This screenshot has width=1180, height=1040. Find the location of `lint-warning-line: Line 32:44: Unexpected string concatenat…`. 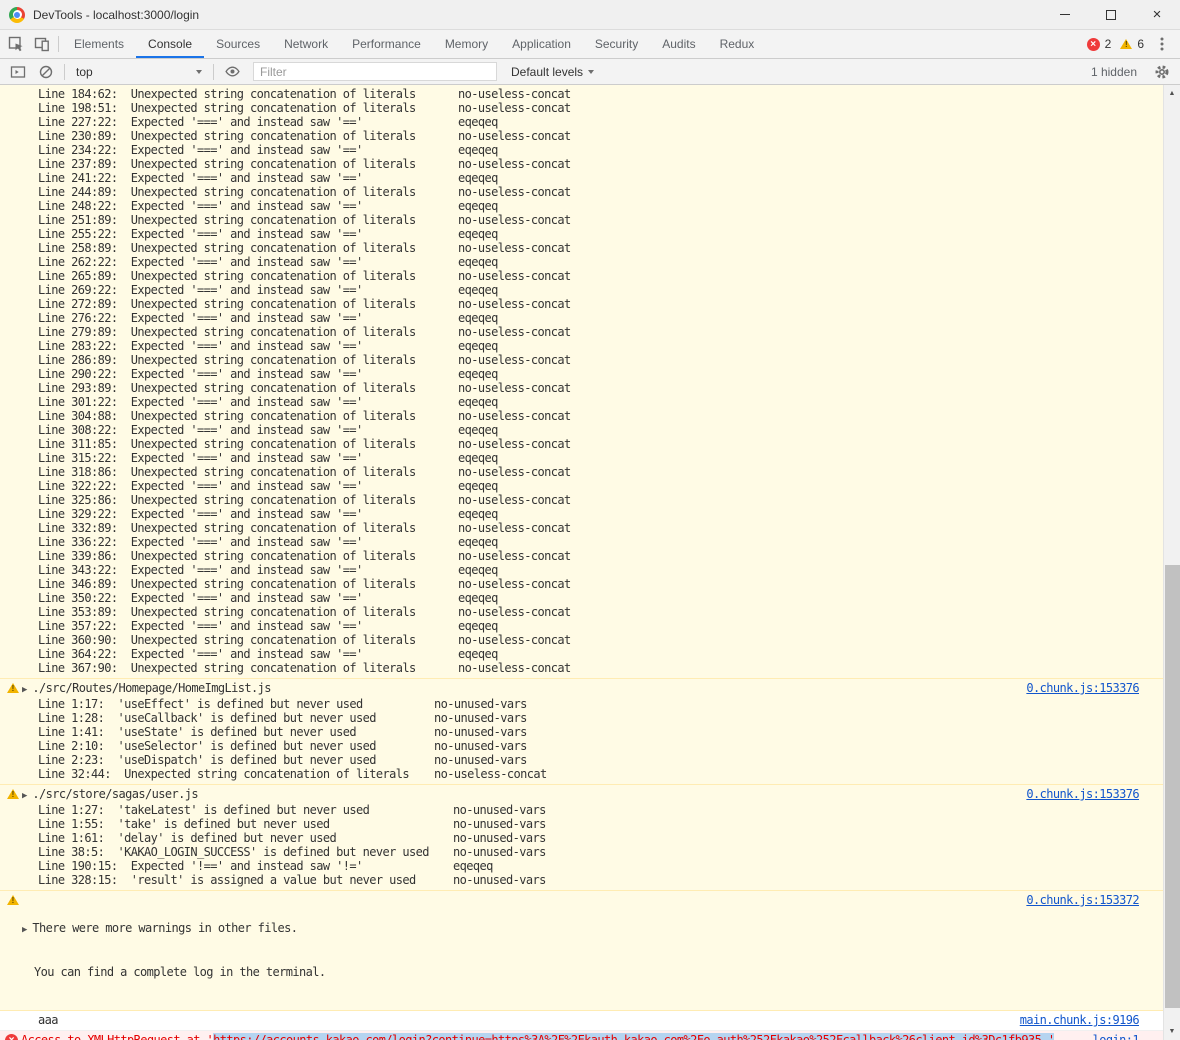

lint-warning-line: Line 32:44: Unexpected string concatenat… is located at coordinates (573, 774).